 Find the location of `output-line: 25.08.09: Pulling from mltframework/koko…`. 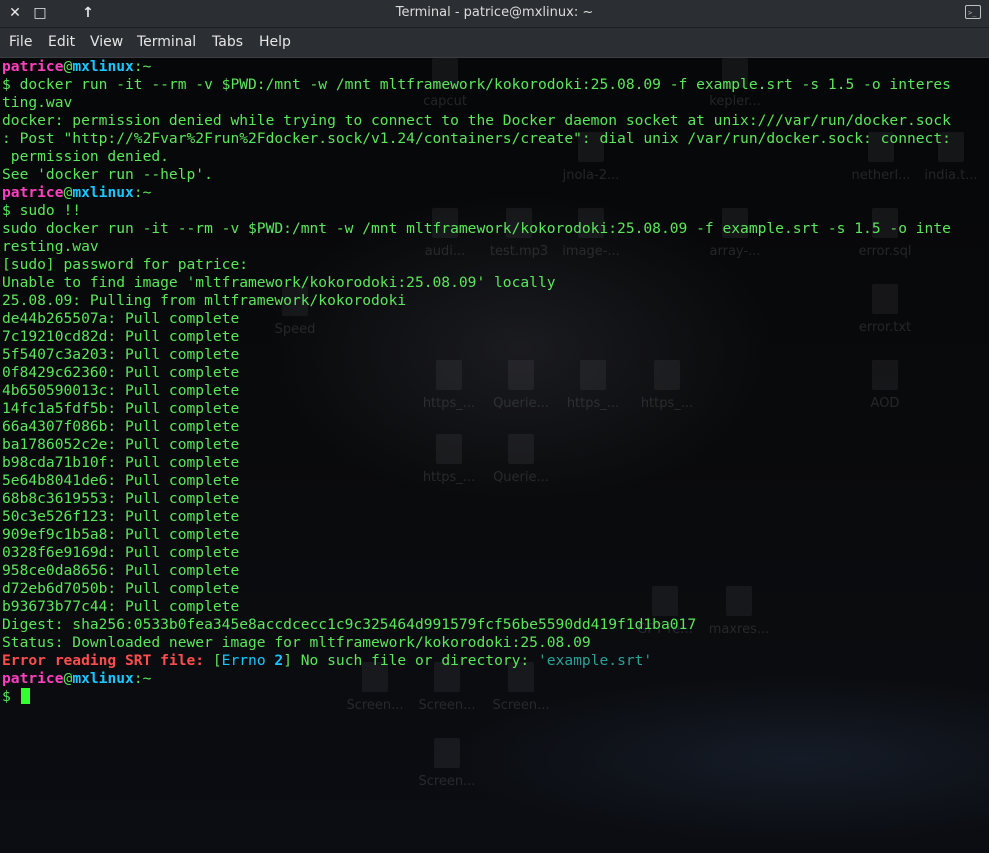

output-line: 25.08.09: Pulling from mltframework/koko… is located at coordinates (204, 300).